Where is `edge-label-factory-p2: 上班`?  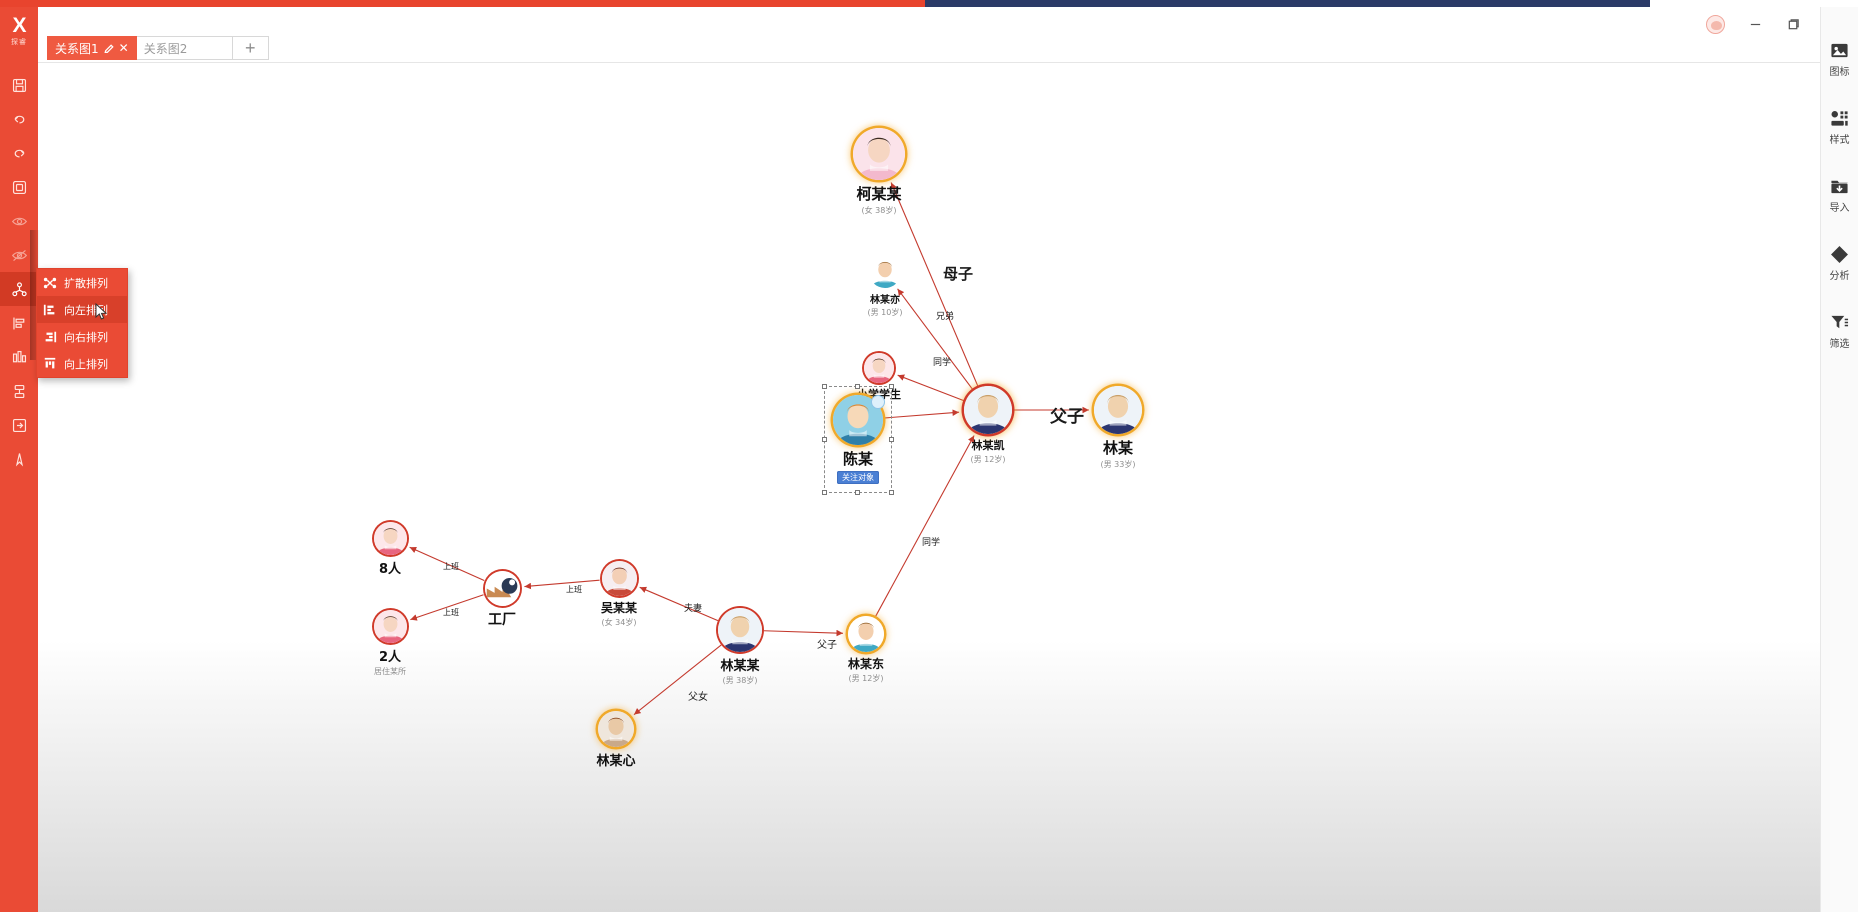 edge-label-factory-p2: 上班 is located at coordinates (451, 612).